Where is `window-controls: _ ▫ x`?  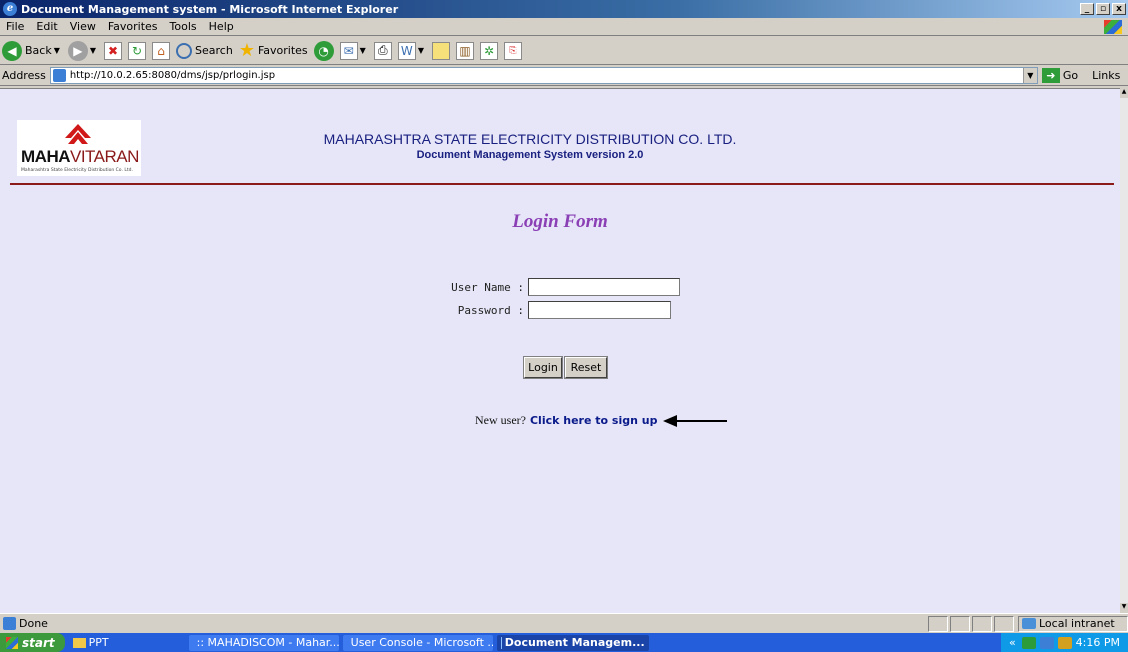 window-controls: _ ▫ x is located at coordinates (1103, 9).